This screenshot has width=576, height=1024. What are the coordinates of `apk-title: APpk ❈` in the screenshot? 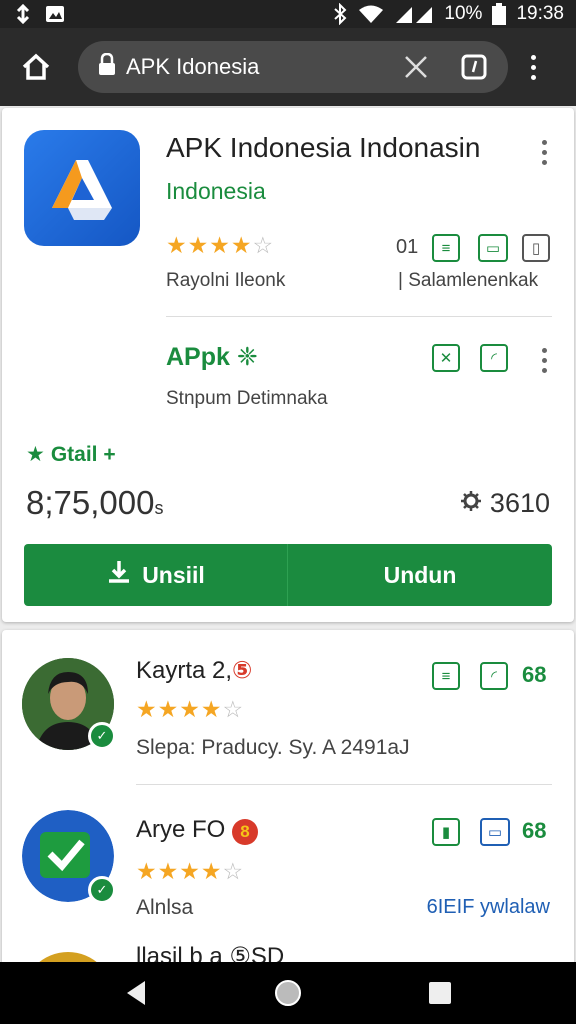 It's located at (212, 357).